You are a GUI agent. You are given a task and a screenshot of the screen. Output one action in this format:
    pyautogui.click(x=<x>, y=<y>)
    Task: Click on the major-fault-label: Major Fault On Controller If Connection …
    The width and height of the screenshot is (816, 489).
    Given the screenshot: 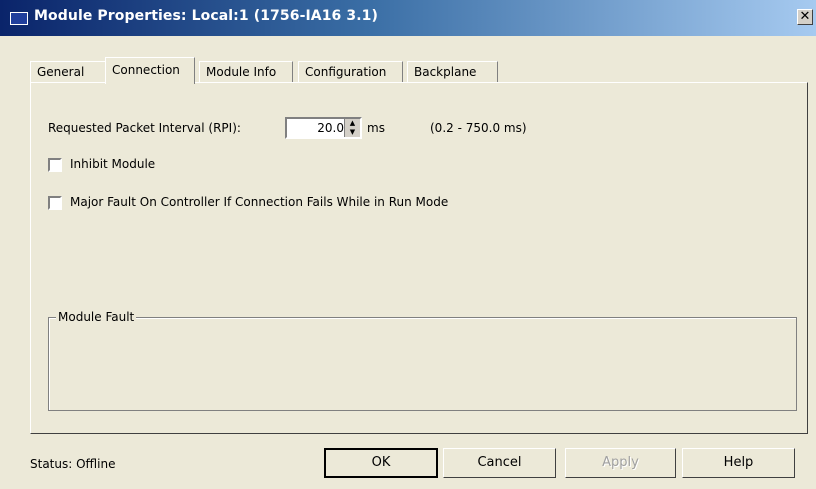 What is the action you would take?
    pyautogui.click(x=259, y=202)
    